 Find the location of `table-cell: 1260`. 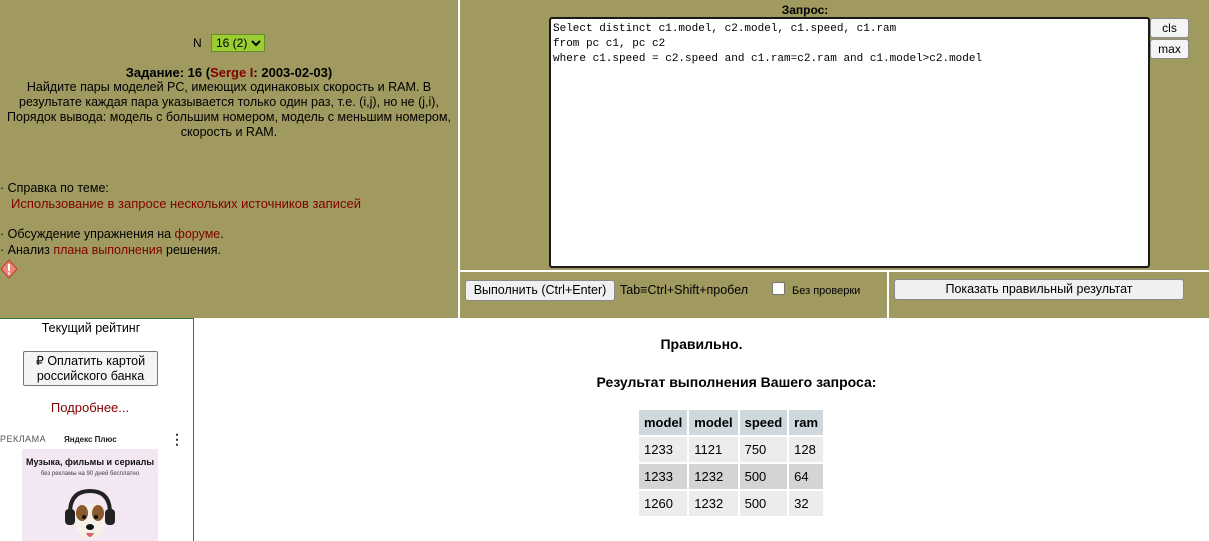

table-cell: 1260 is located at coordinates (663, 503).